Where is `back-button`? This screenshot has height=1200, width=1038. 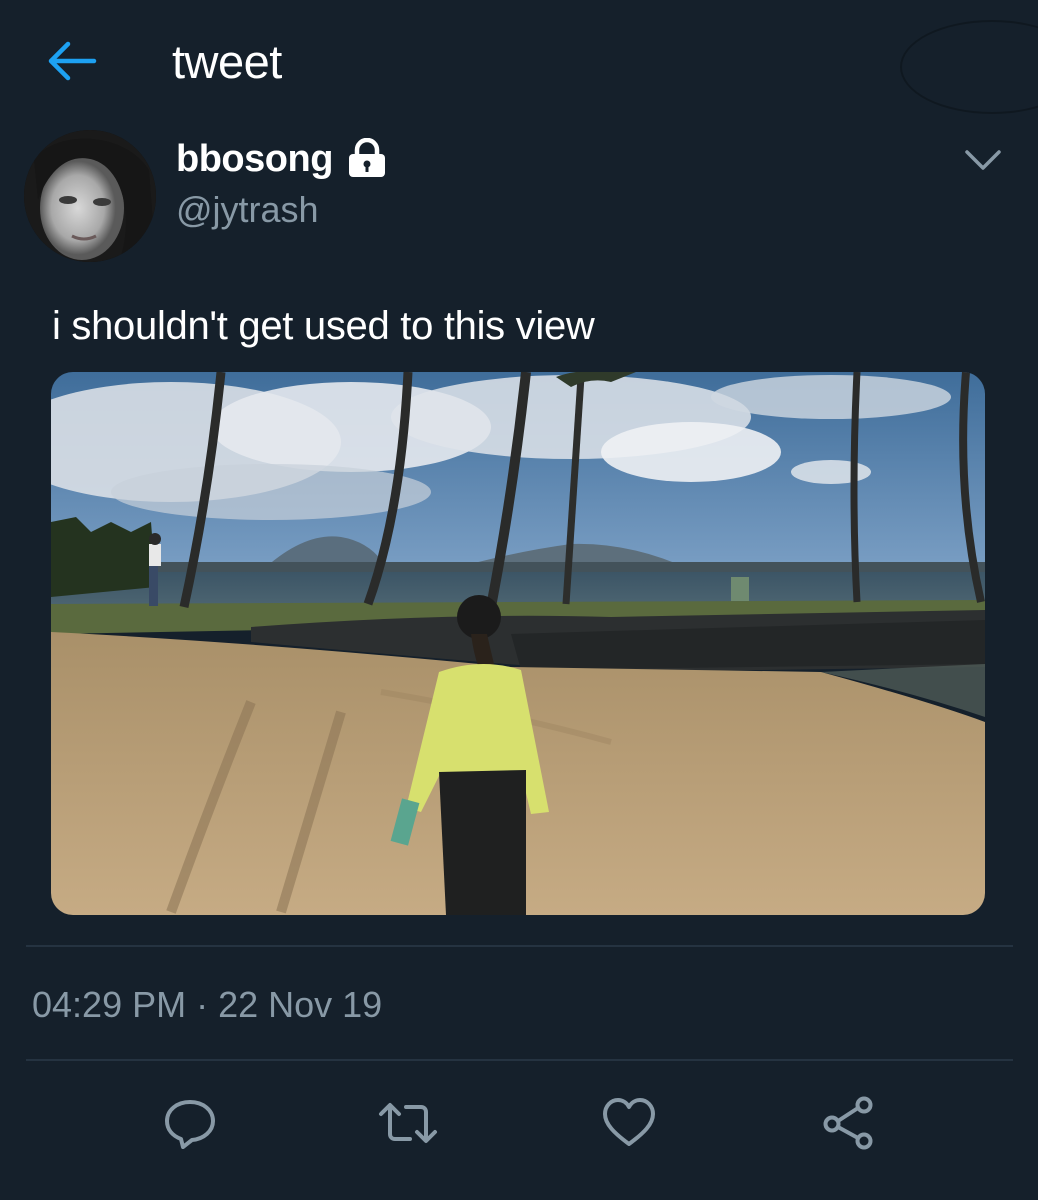 back-button is located at coordinates (71, 61).